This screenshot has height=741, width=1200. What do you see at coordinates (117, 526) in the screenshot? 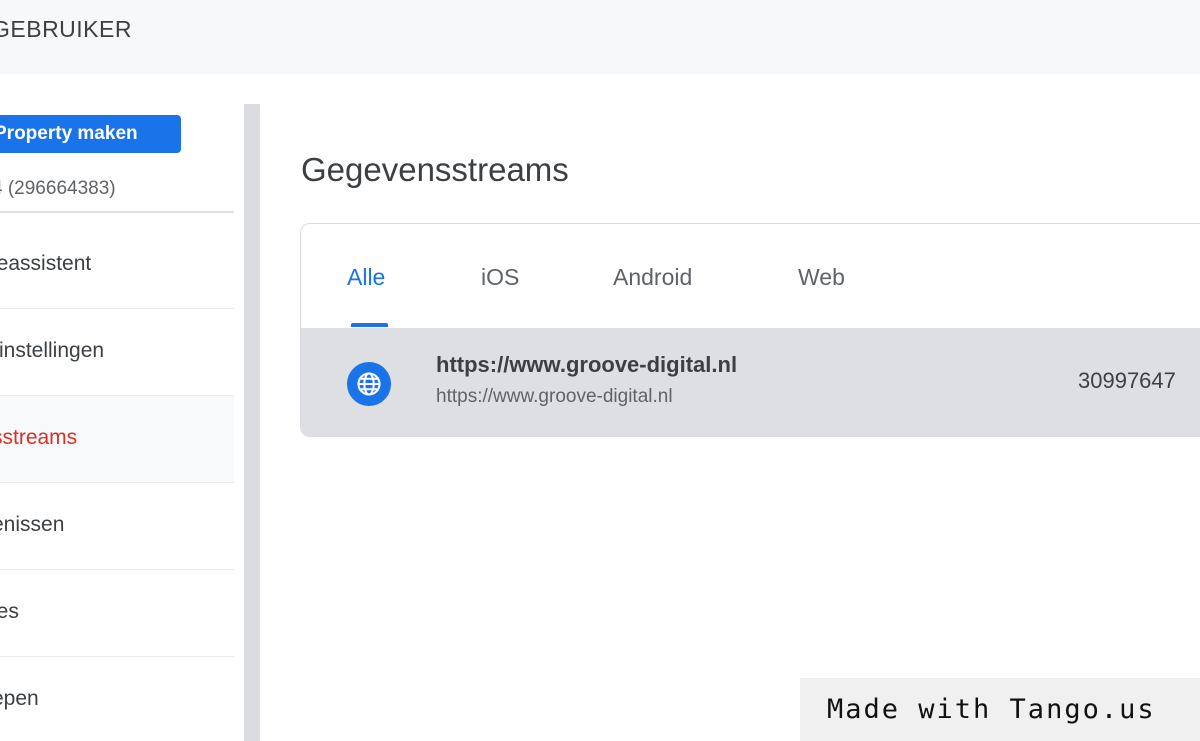
I see `sidebar-item-events: enissen` at bounding box center [117, 526].